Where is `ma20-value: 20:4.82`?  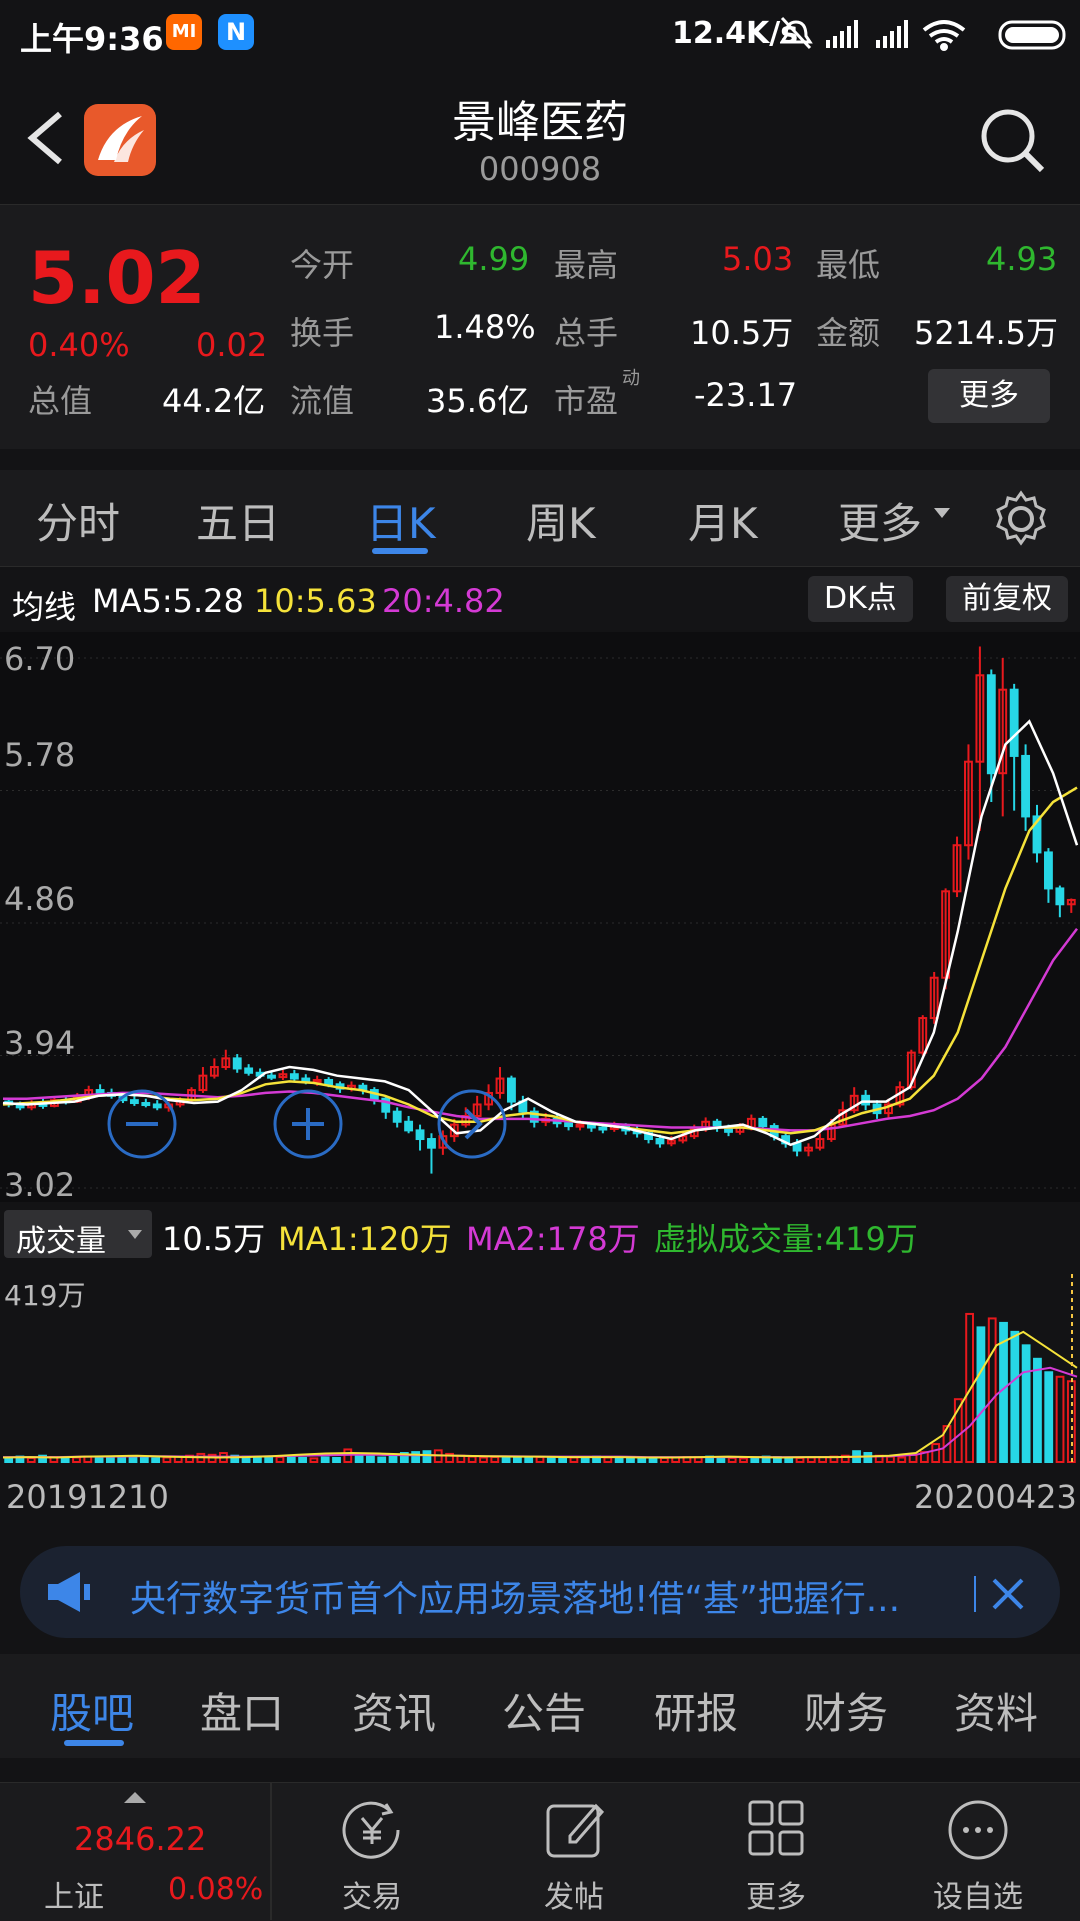
ma20-value: 20:4.82 is located at coordinates (443, 601).